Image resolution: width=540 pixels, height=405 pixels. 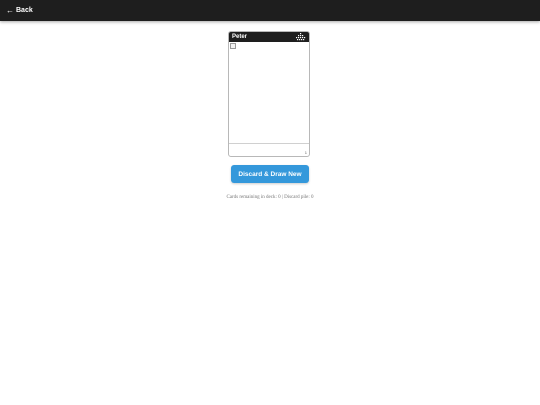 What do you see at coordinates (24, 10) in the screenshot?
I see `back-label: Back` at bounding box center [24, 10].